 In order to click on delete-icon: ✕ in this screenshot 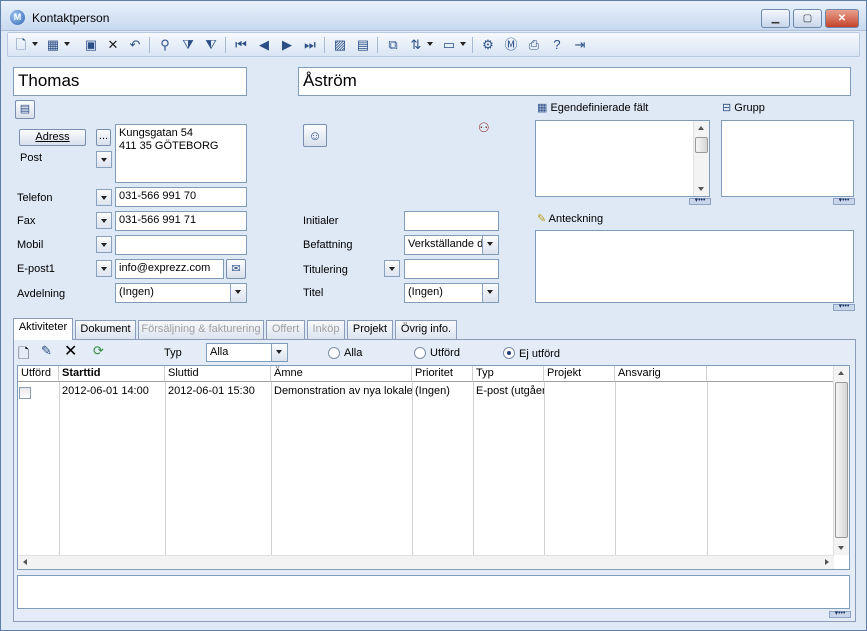, I will do `click(113, 45)`.